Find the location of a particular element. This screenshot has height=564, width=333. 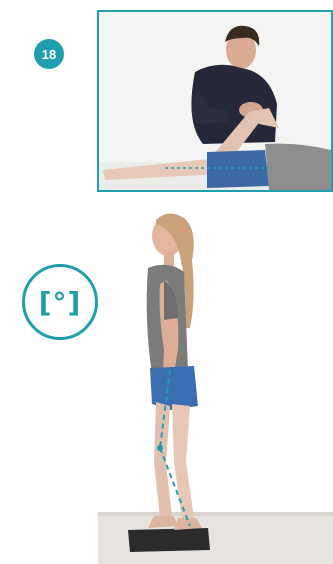

angle-measurement-icon: [°] is located at coordinates (60, 302).